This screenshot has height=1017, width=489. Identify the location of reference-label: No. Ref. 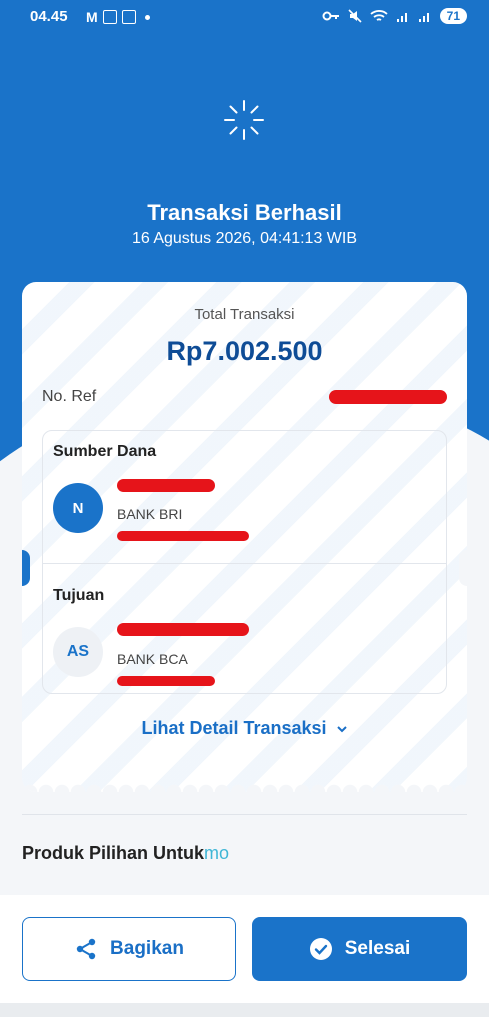
(69, 396).